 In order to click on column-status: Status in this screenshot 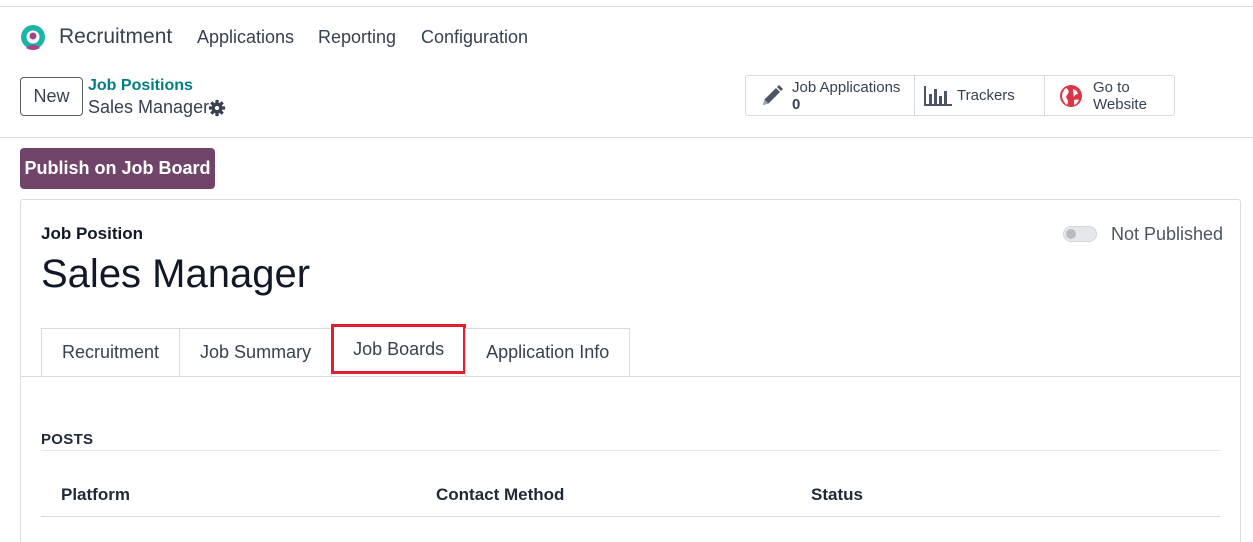, I will do `click(837, 495)`.